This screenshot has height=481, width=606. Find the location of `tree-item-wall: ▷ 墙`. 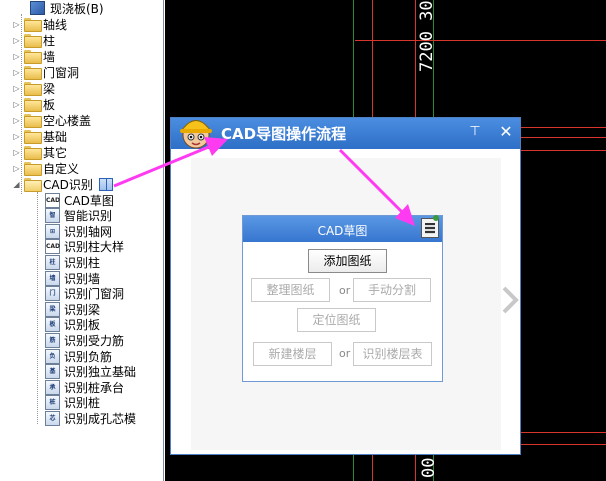

tree-item-wall: ▷ 墙 is located at coordinates (33, 56).